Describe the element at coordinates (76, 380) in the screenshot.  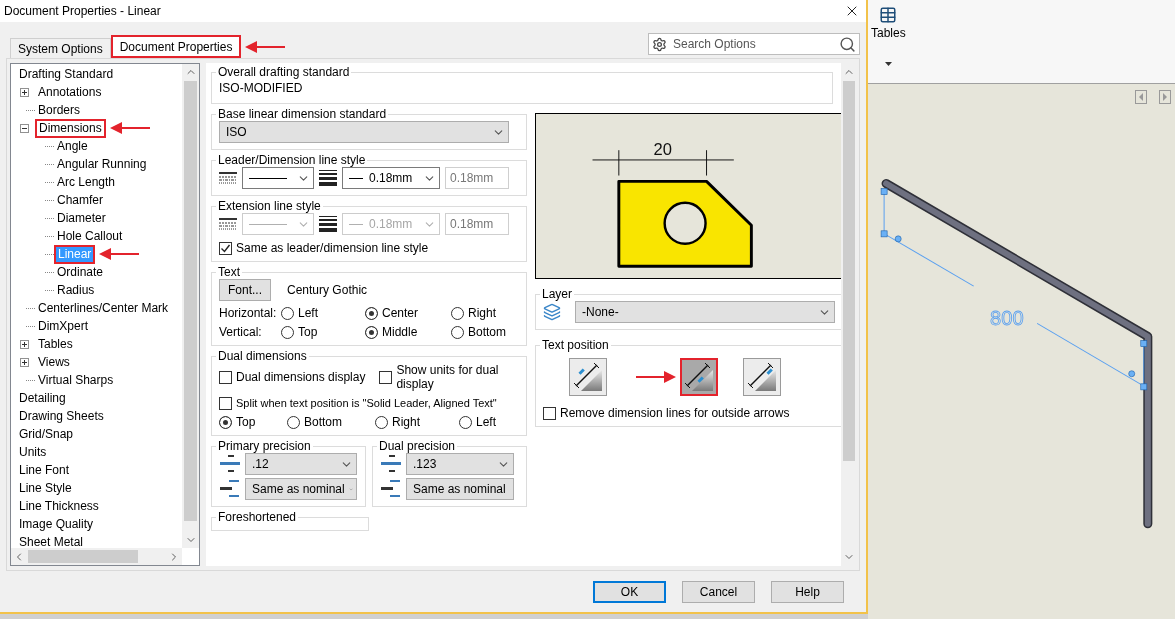
I see `tree-item: Virtual Sharps` at that location.